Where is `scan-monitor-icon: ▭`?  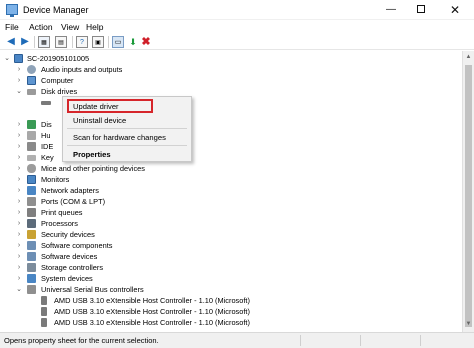 scan-monitor-icon: ▭ is located at coordinates (118, 42).